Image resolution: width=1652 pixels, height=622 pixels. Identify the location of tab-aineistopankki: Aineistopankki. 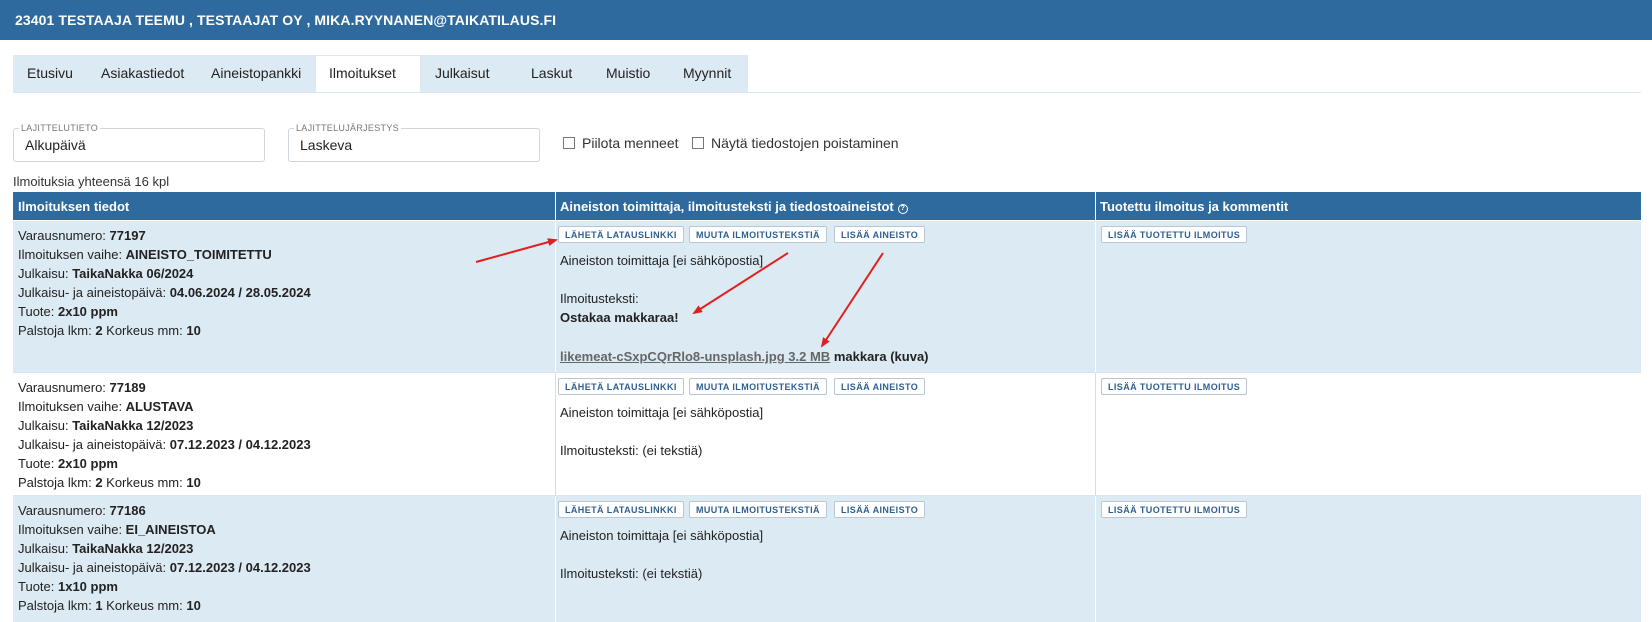
(256, 73).